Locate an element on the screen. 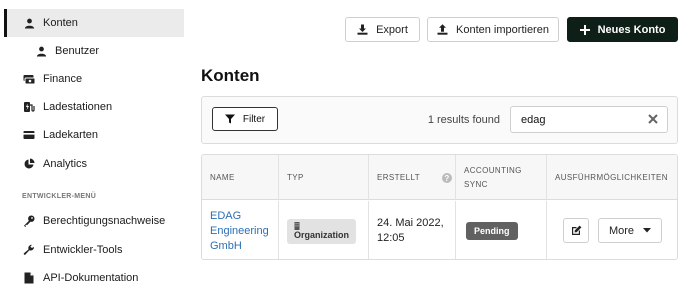 This screenshot has width=688, height=296. clear-search-icon is located at coordinates (653, 120).